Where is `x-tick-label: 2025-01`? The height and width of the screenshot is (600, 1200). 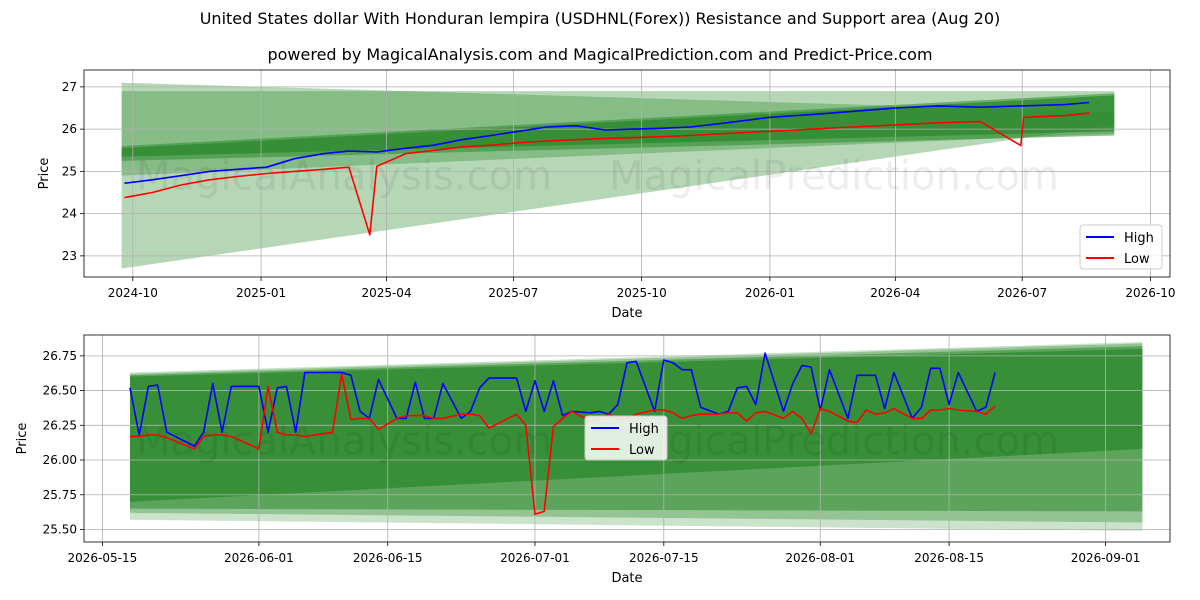
x-tick-label: 2025-01 is located at coordinates (261, 293).